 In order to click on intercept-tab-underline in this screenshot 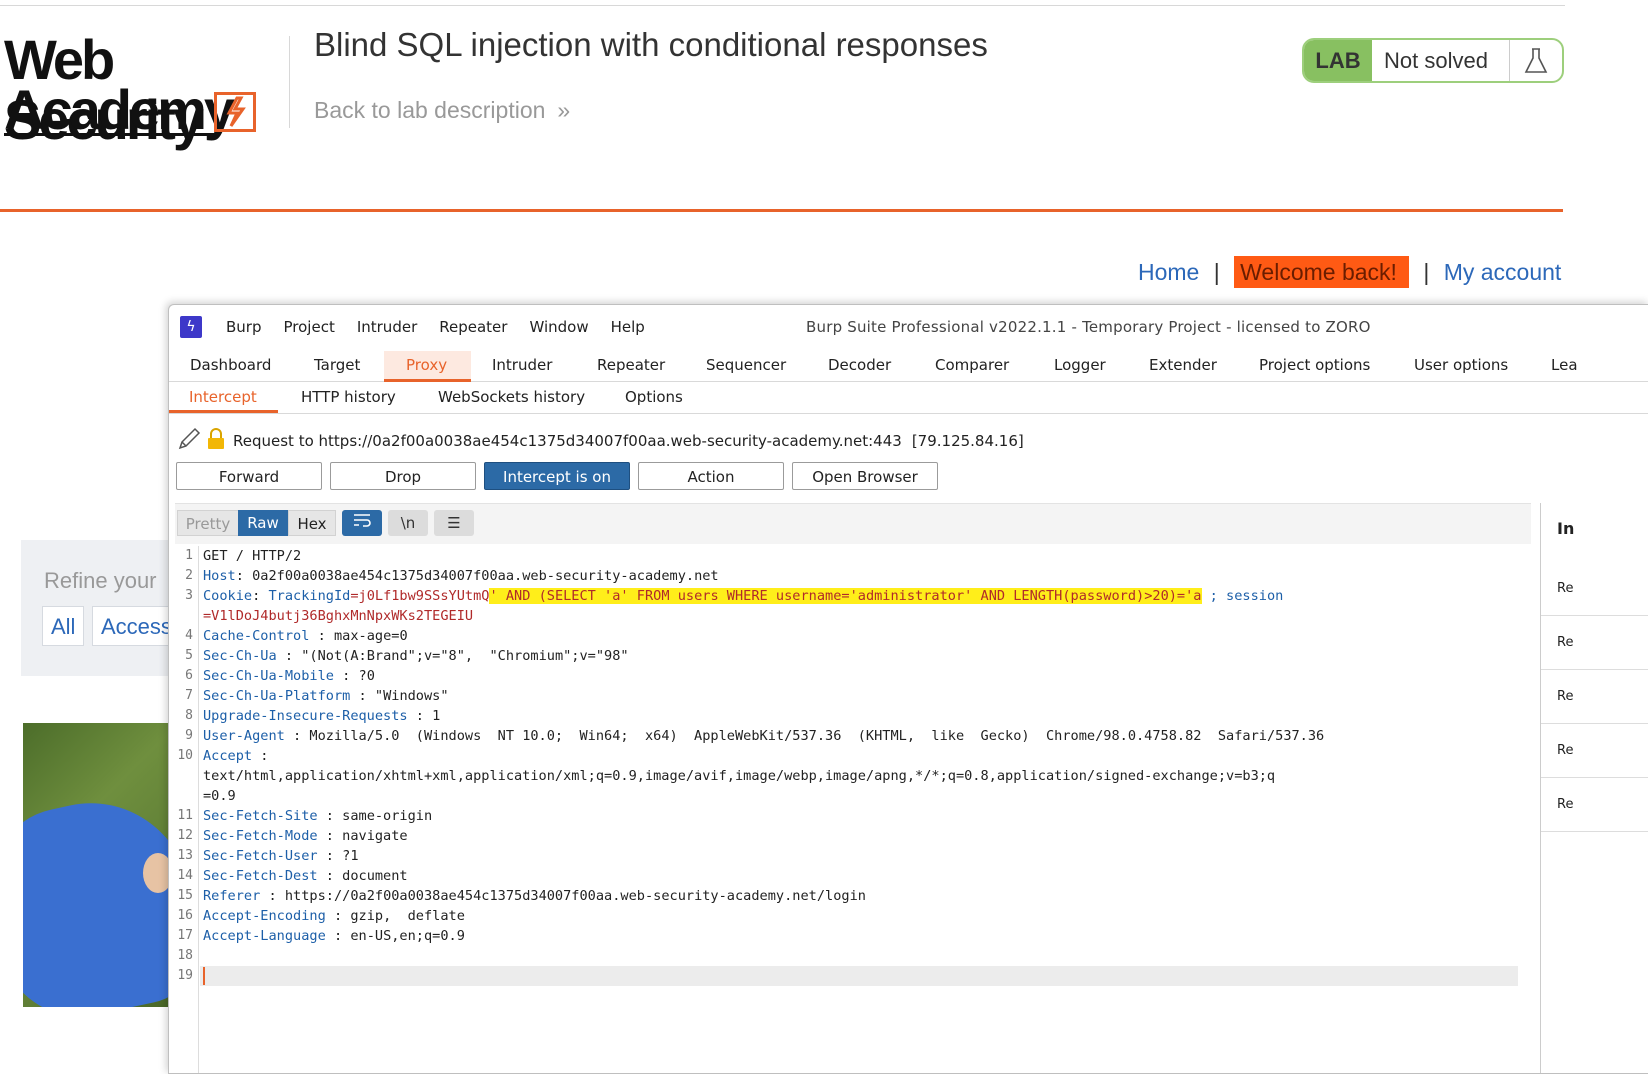, I will do `click(223, 411)`.